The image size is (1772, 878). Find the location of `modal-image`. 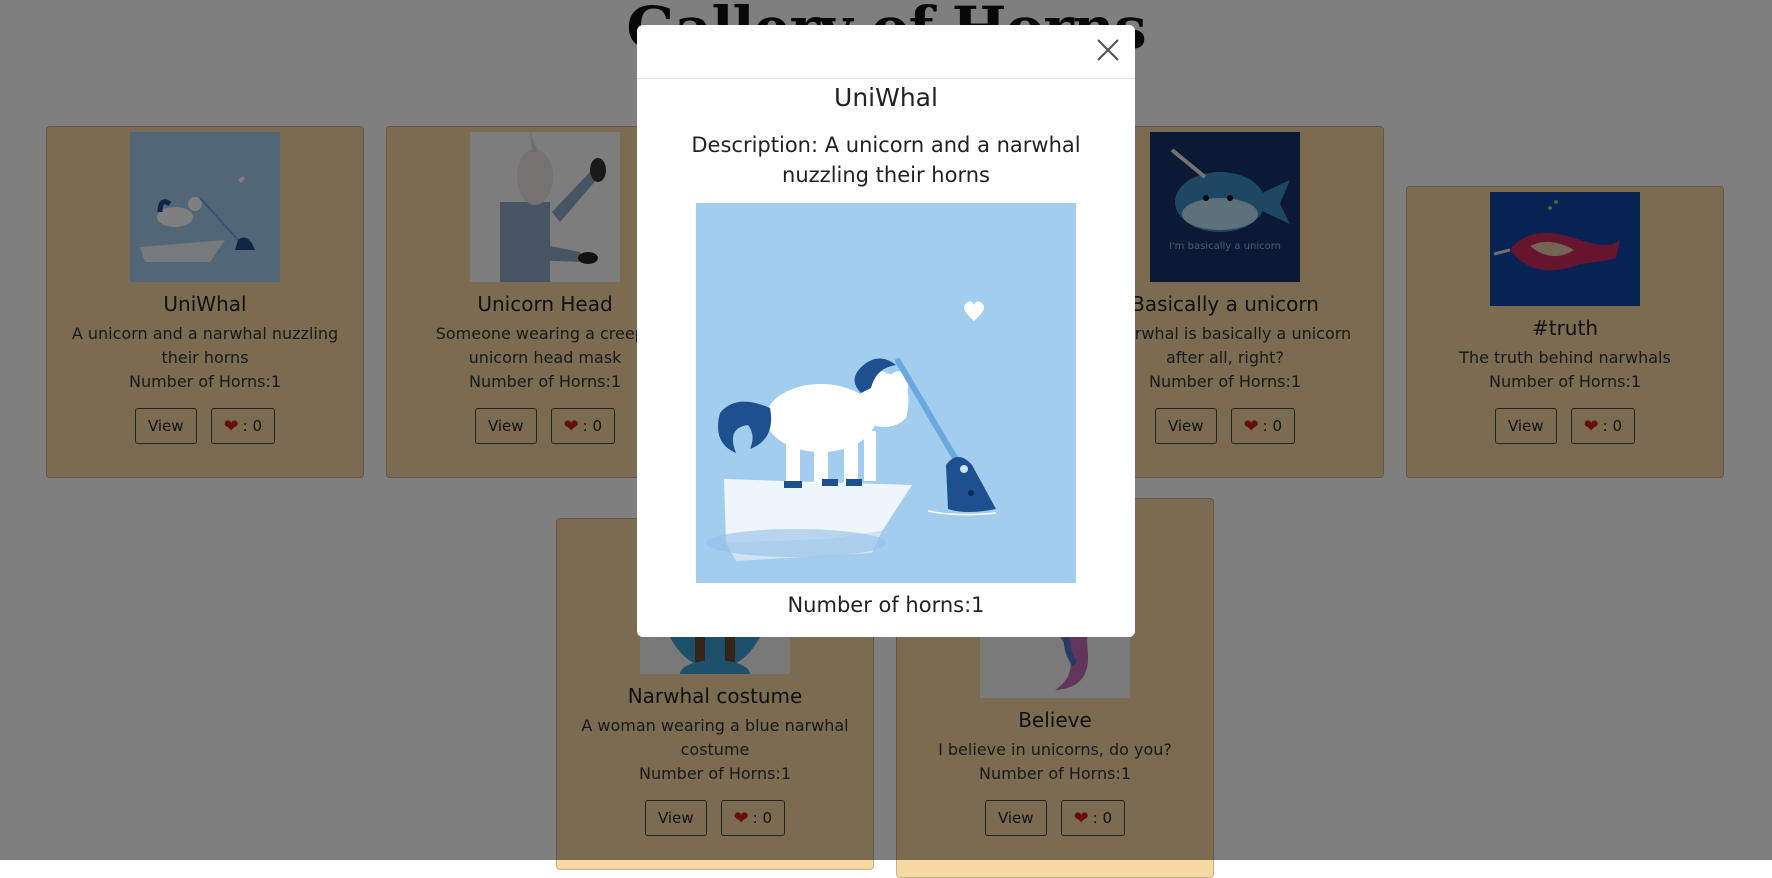

modal-image is located at coordinates (886, 393).